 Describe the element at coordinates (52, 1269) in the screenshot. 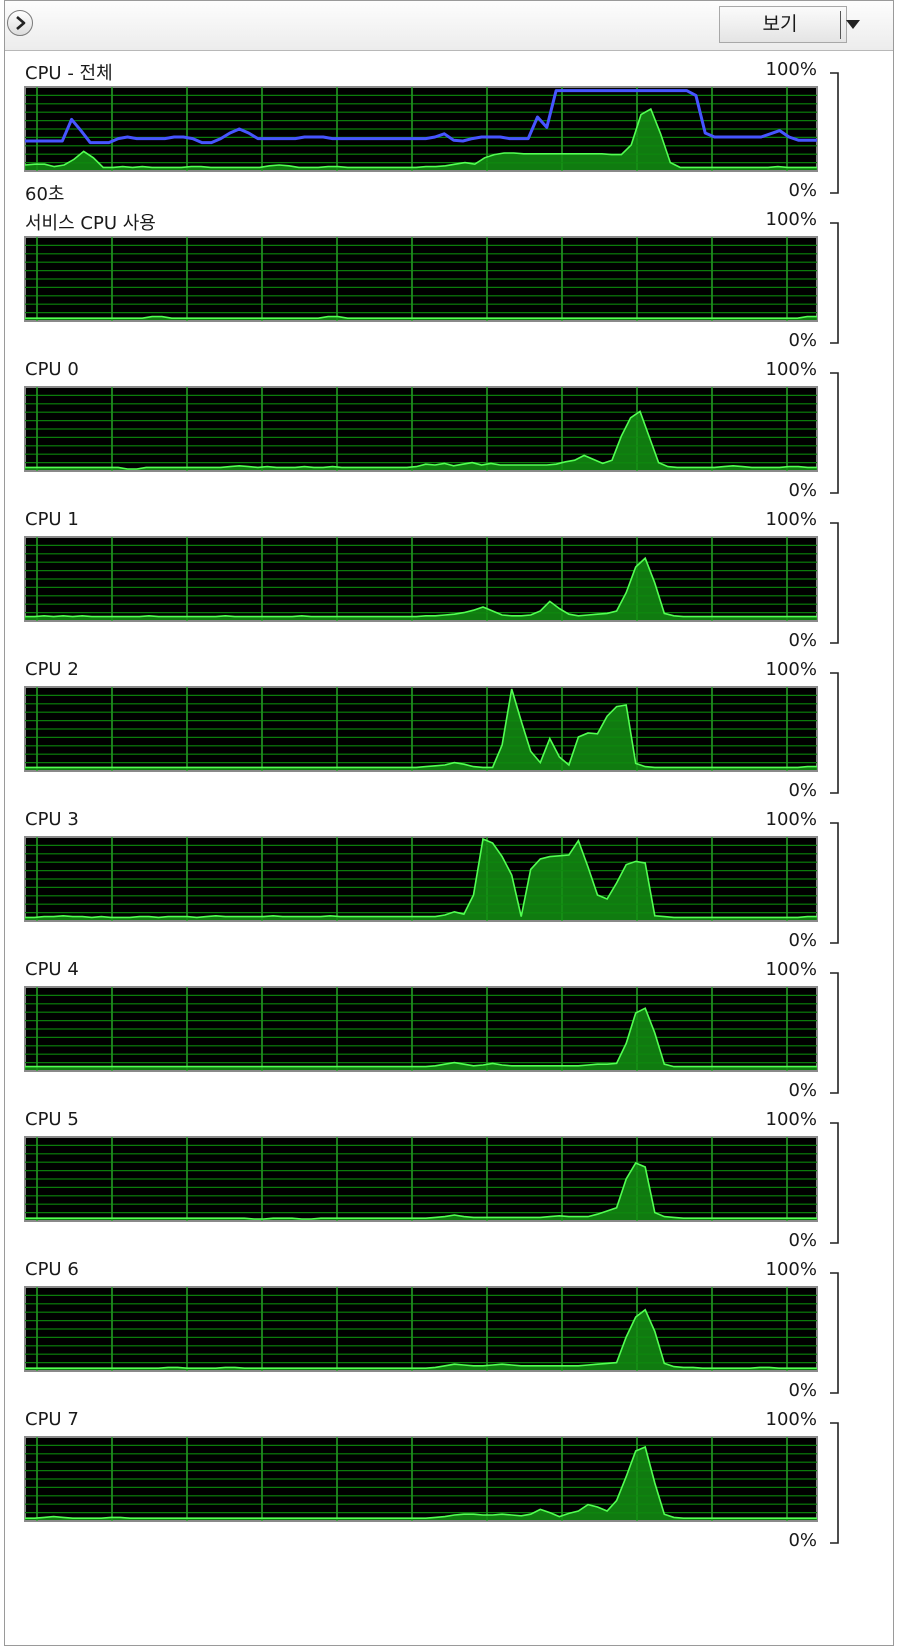

I see `graph-title: CPU 6` at that location.